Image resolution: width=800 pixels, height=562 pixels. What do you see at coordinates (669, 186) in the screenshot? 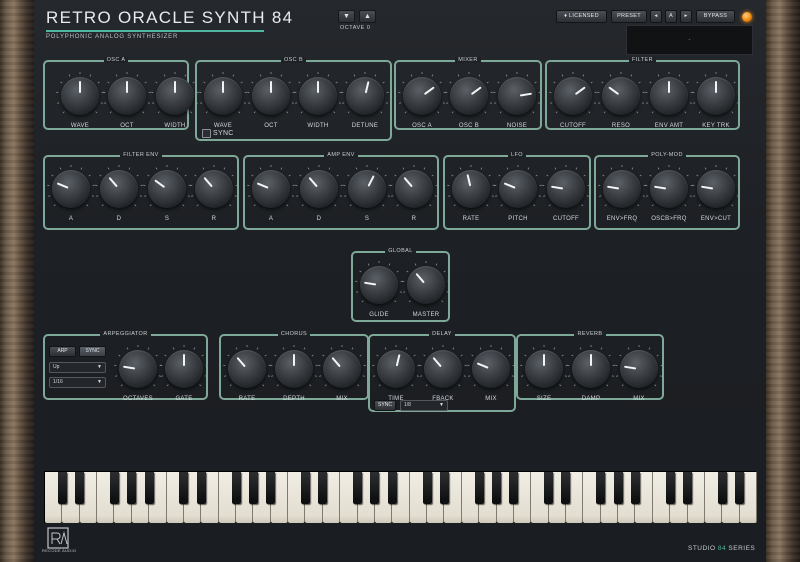
I see `knob-oscb-frq` at bounding box center [669, 186].